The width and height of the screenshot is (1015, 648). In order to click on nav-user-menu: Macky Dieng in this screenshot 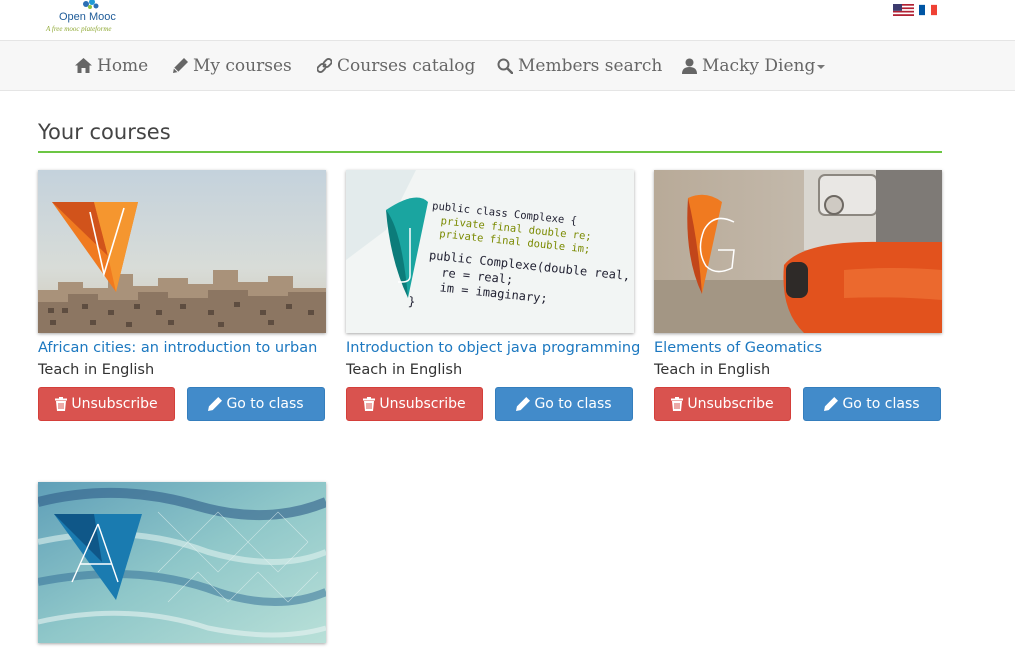, I will do `click(754, 65)`.